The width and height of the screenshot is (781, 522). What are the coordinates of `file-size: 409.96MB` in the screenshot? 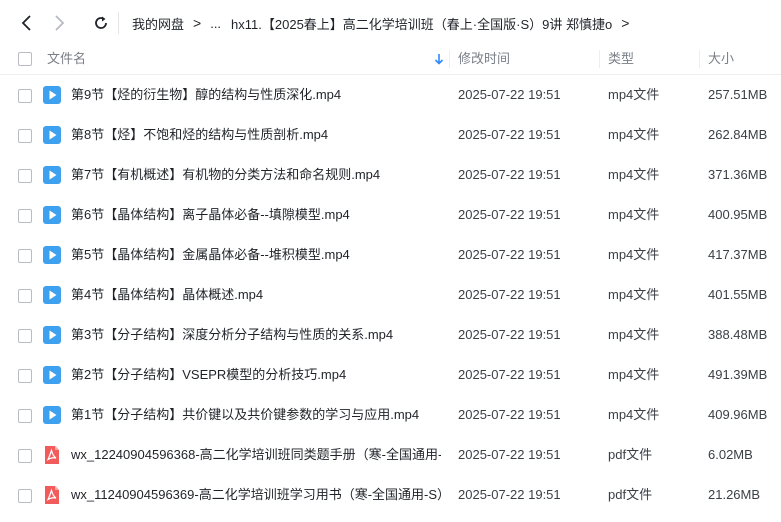 It's located at (738, 414).